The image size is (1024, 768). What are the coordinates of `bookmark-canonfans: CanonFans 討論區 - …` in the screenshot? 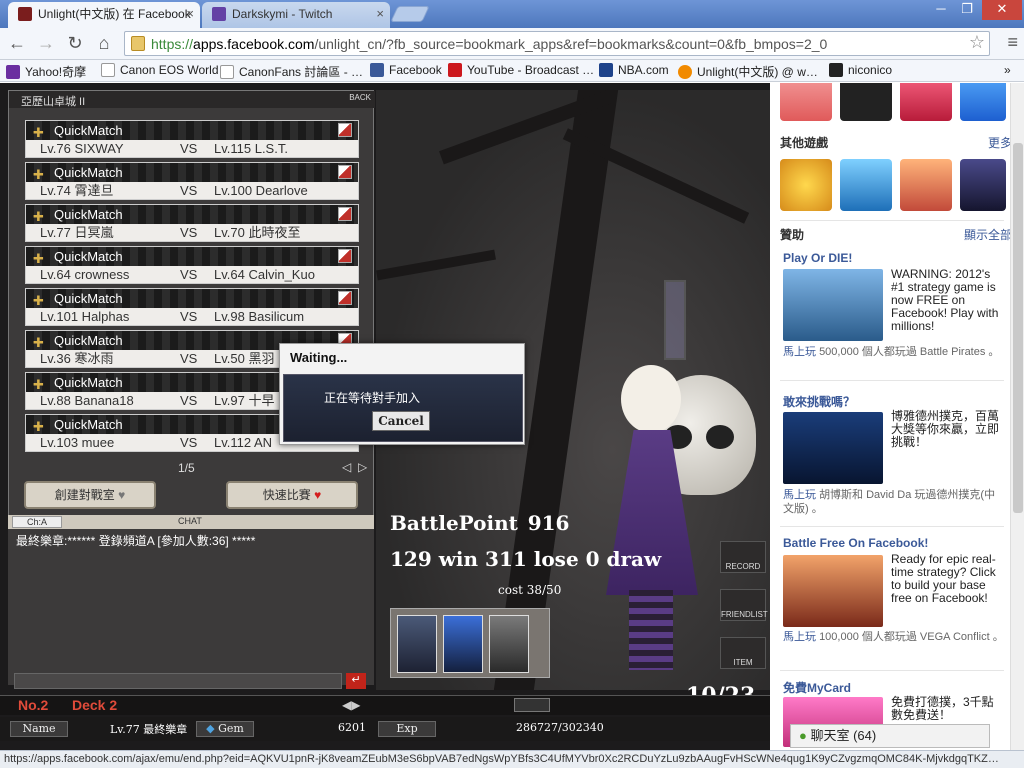 It's located at (291, 71).